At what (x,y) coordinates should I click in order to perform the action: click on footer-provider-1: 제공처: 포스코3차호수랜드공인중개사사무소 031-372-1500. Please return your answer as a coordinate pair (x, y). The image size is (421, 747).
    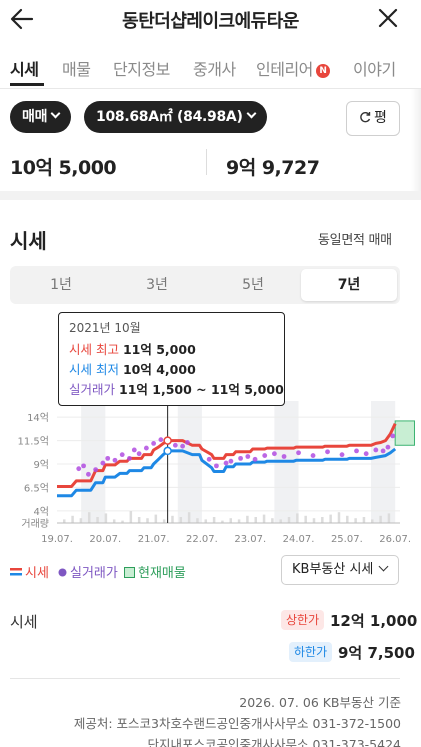
    Looking at the image, I should click on (237, 723).